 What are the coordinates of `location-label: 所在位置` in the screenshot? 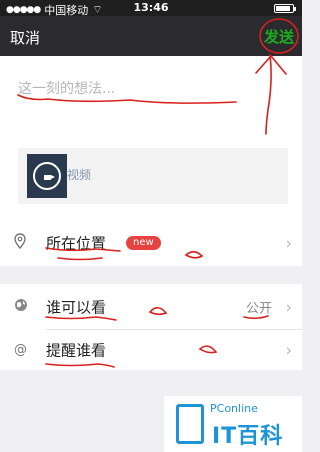 It's located at (76, 243).